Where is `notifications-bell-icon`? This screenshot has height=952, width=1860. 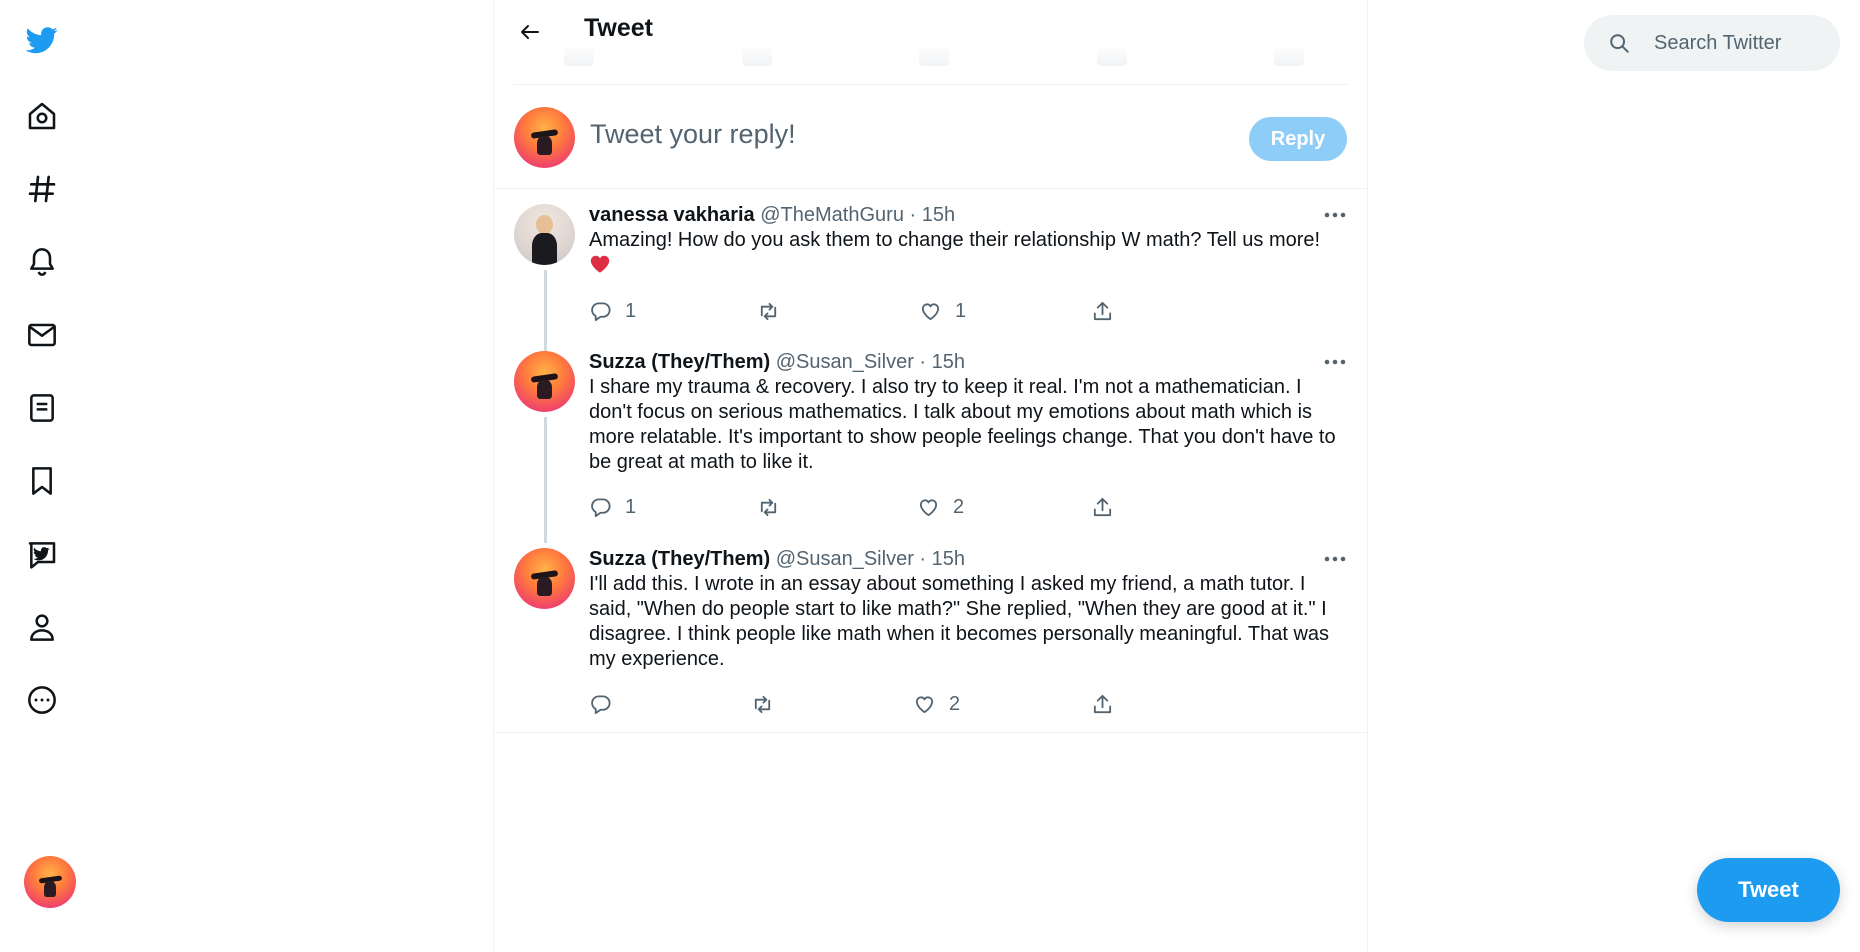 notifications-bell-icon is located at coordinates (42, 262).